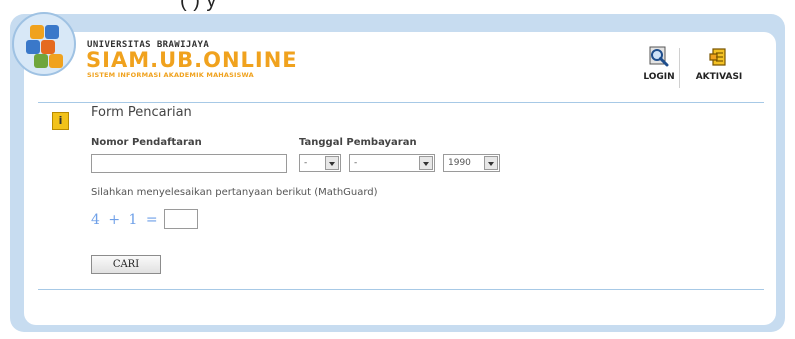 This screenshot has width=795, height=339. Describe the element at coordinates (146, 142) in the screenshot. I see `nomor-pendaftaran-label: Nomor Pendaftaran` at that location.